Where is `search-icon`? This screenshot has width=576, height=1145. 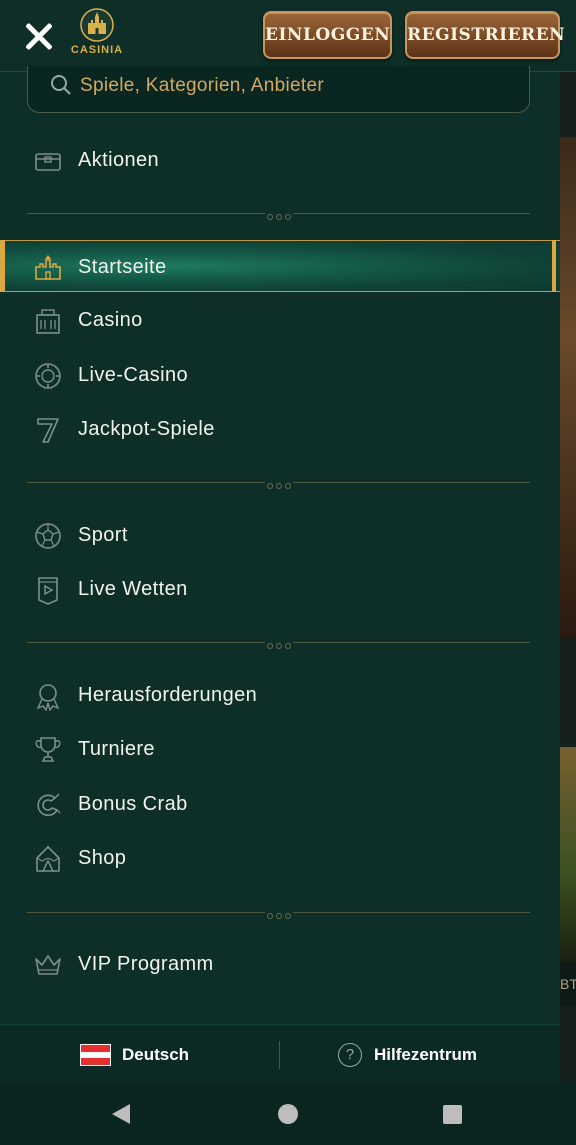
search-icon is located at coordinates (61, 85).